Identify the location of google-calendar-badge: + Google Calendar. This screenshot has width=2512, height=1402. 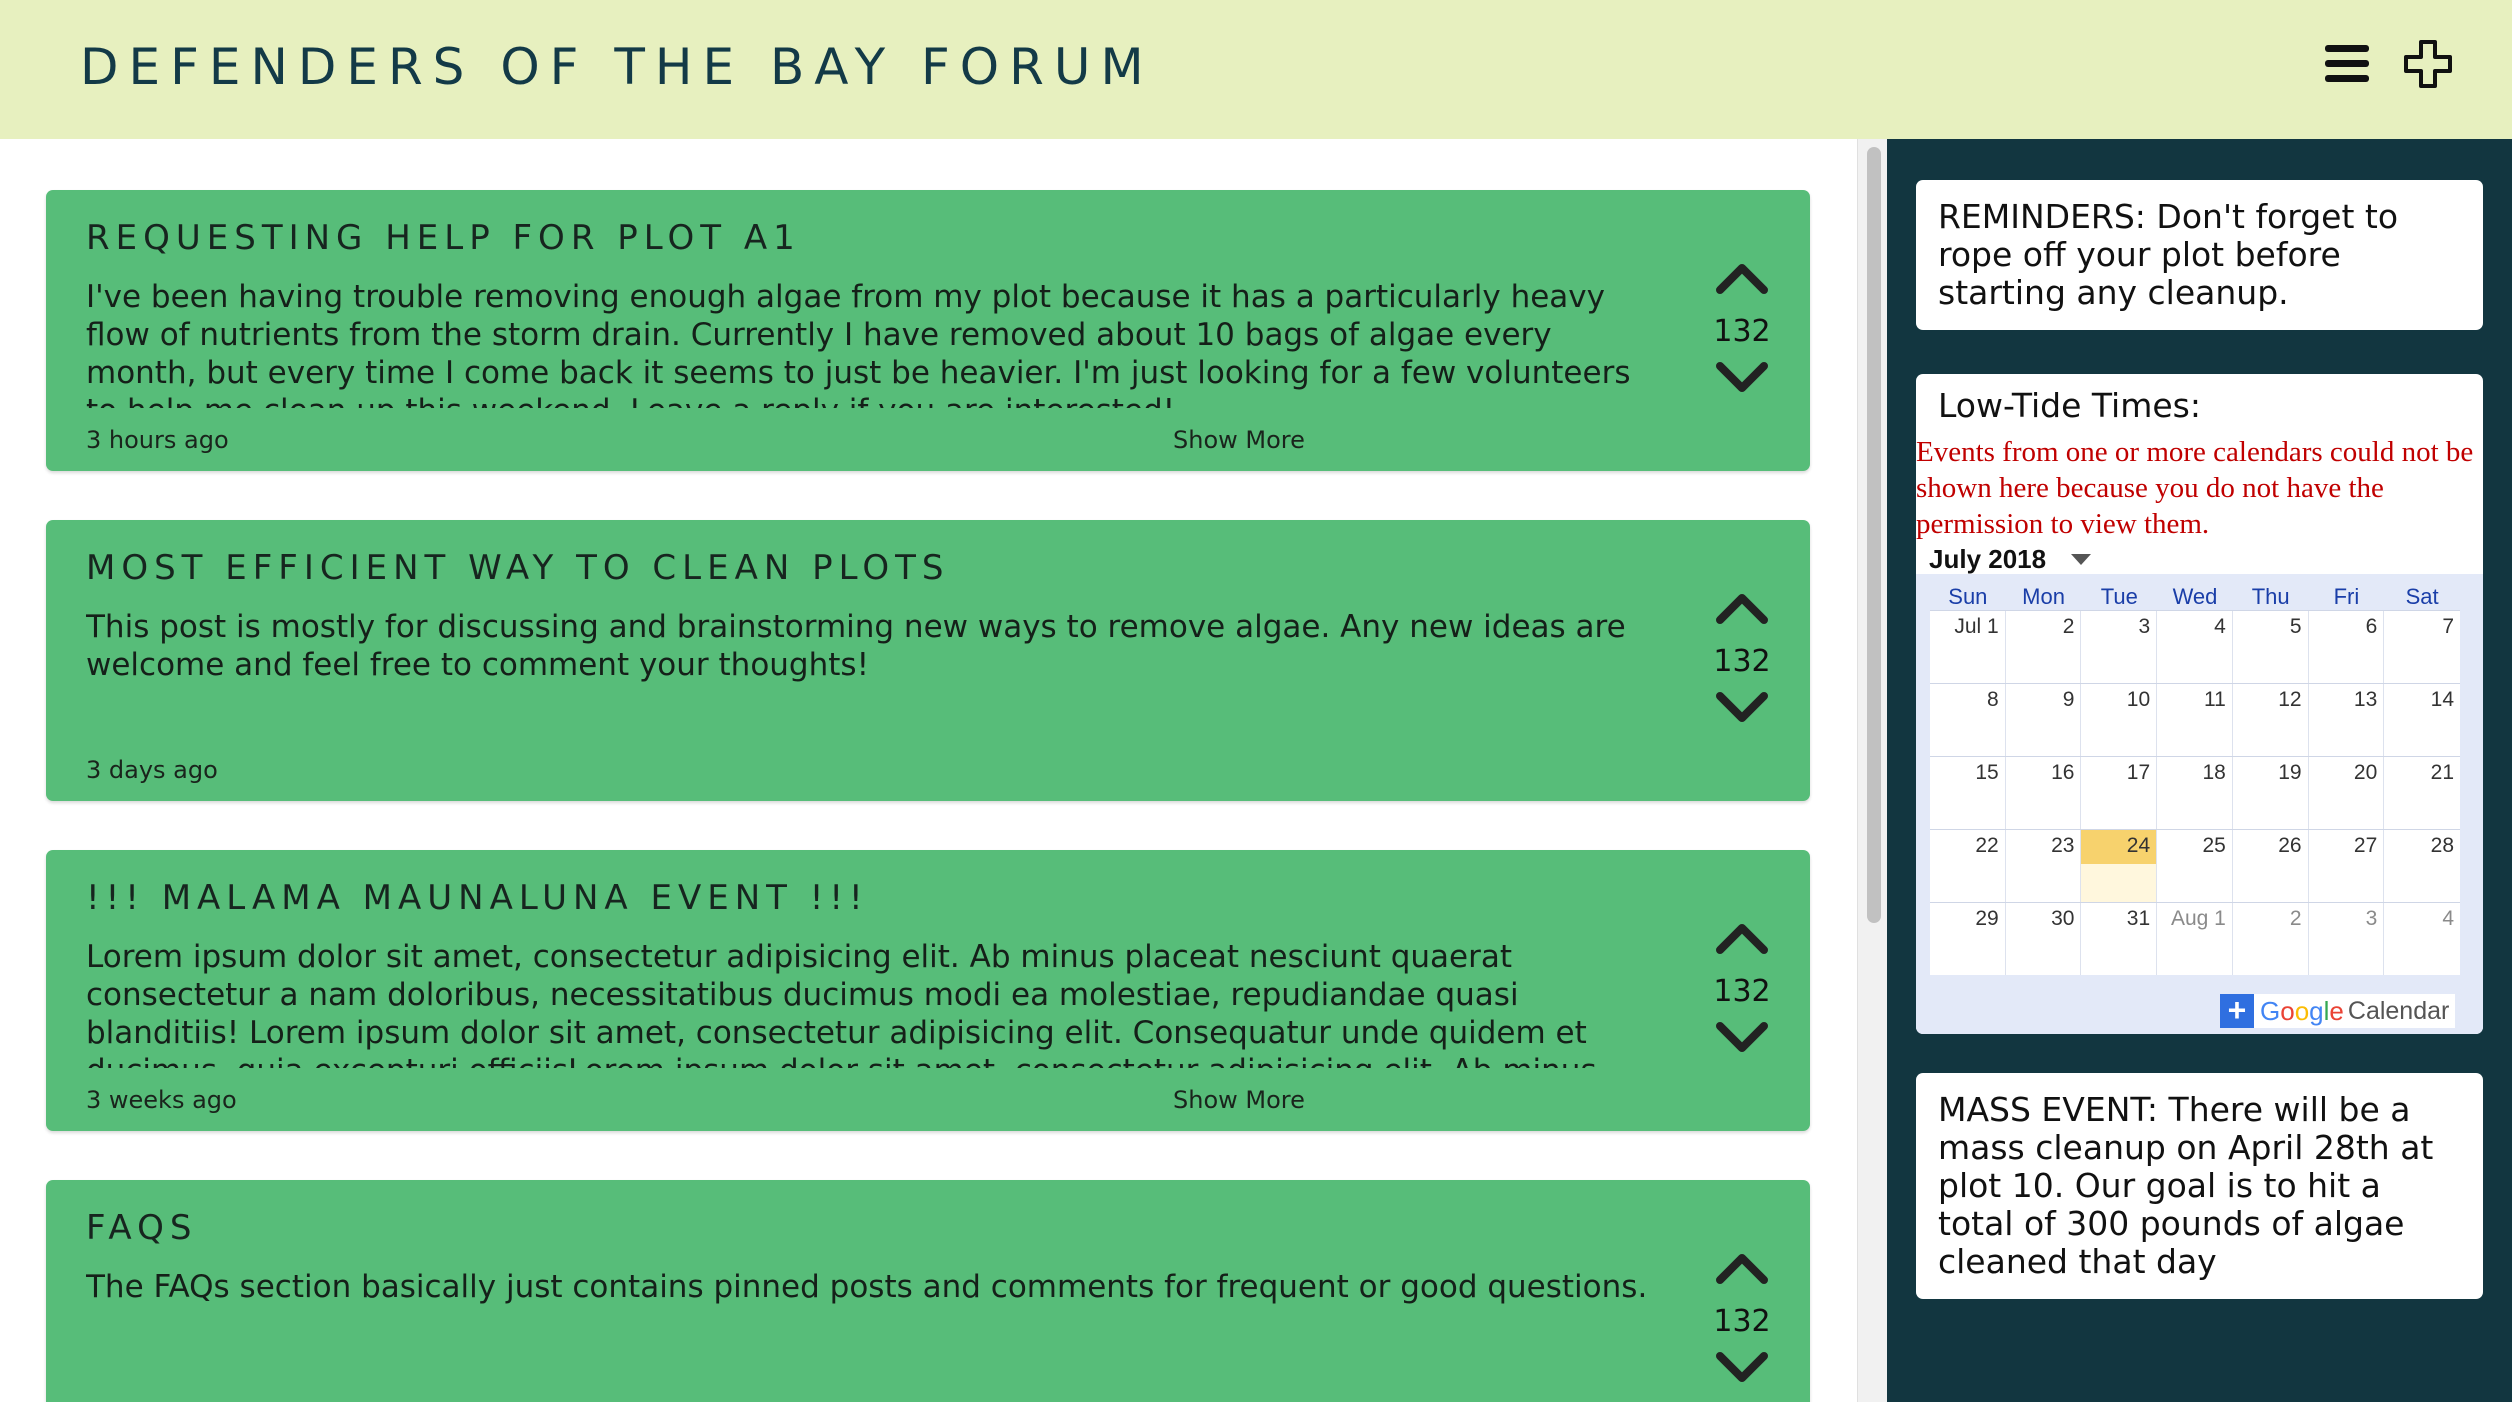
(2338, 1011).